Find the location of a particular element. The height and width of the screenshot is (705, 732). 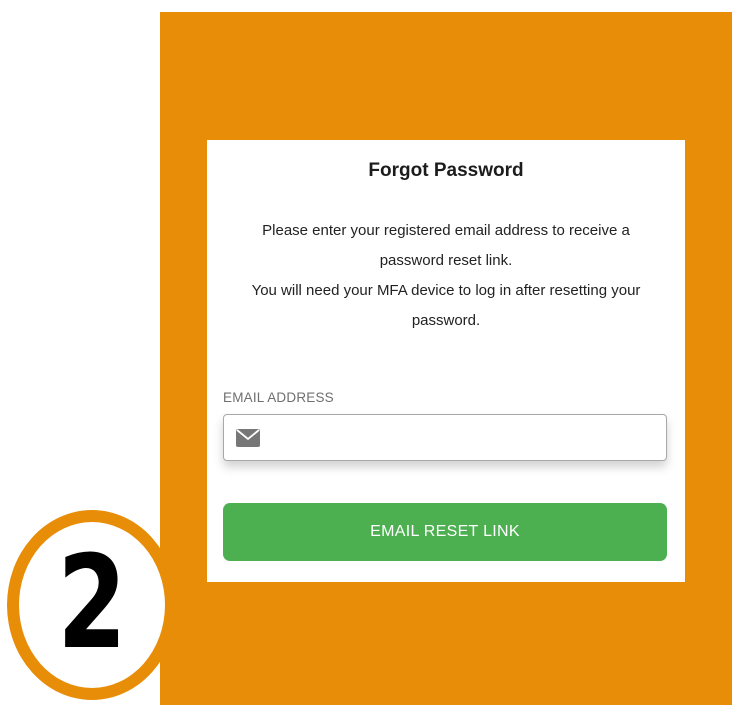

step-number-badge: 2 is located at coordinates (92, 605).